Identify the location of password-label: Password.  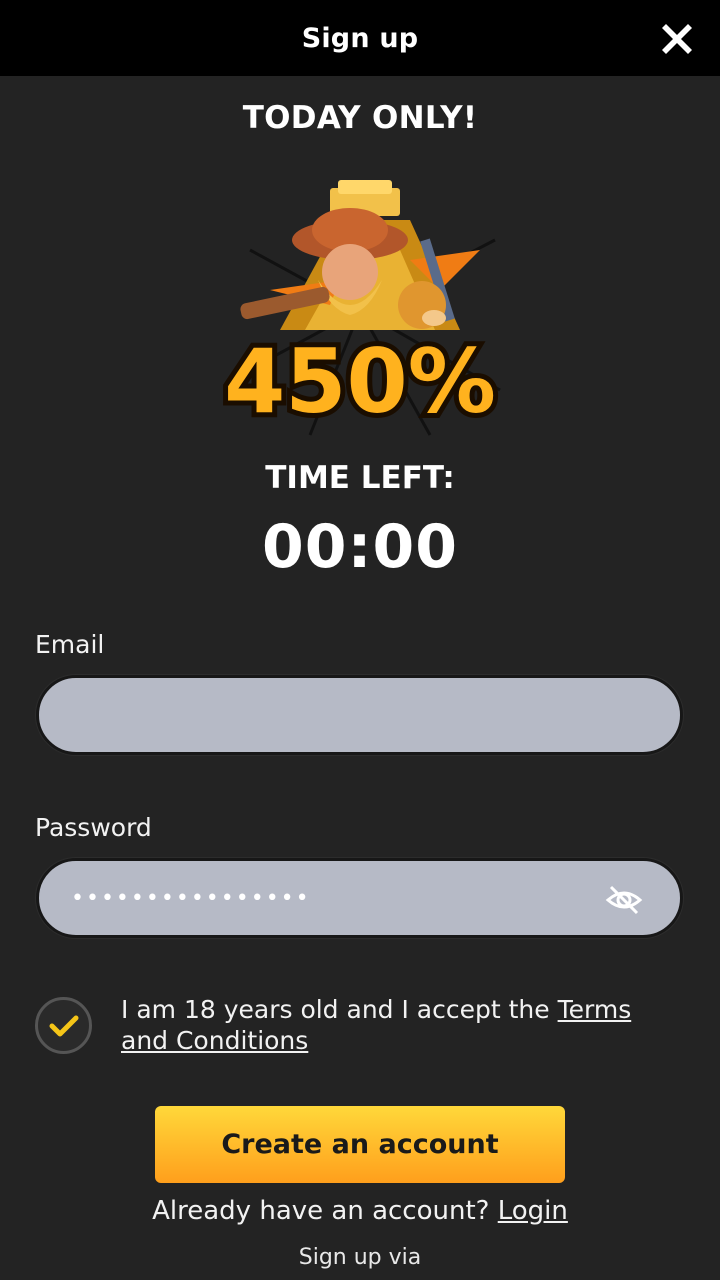
(93, 827).